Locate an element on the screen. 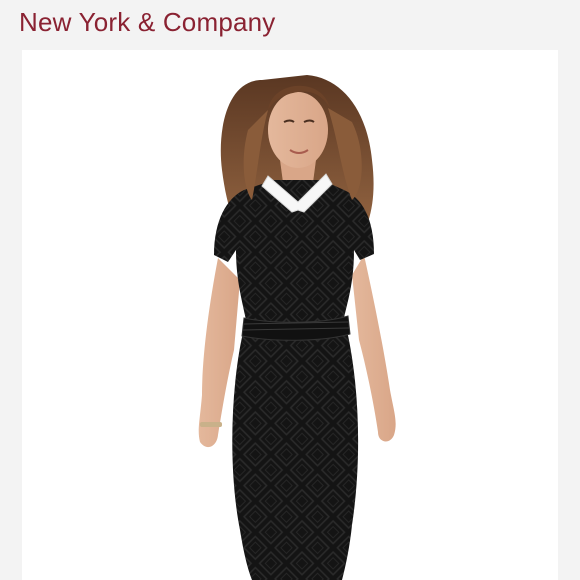  brand-header: New York & Company is located at coordinates (290, 25).